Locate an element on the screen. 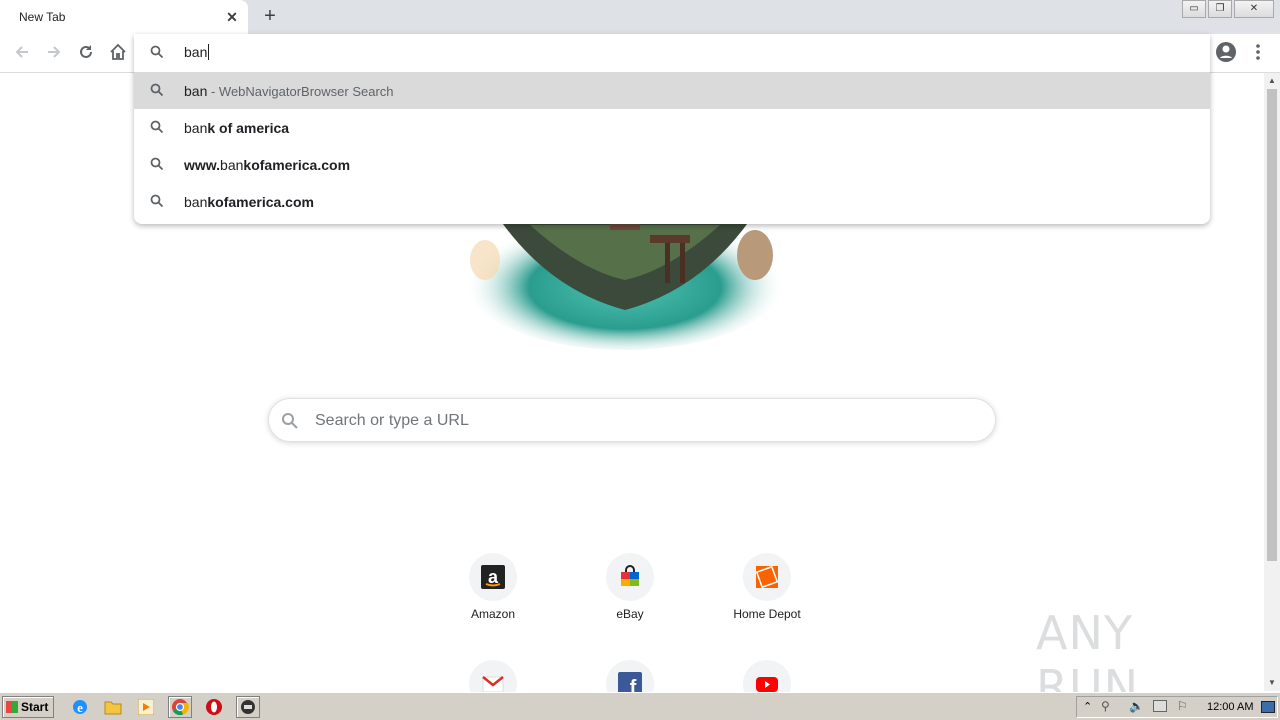 The height and width of the screenshot is (720, 1280). system-tray: ⌃ ⚲ 🔈 ⚐ 12:00 AM is located at coordinates (1177, 707).